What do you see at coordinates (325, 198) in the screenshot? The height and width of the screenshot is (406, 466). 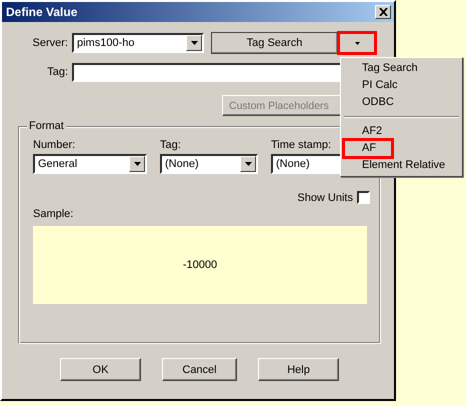 I see `show-units-label: Show Units` at bounding box center [325, 198].